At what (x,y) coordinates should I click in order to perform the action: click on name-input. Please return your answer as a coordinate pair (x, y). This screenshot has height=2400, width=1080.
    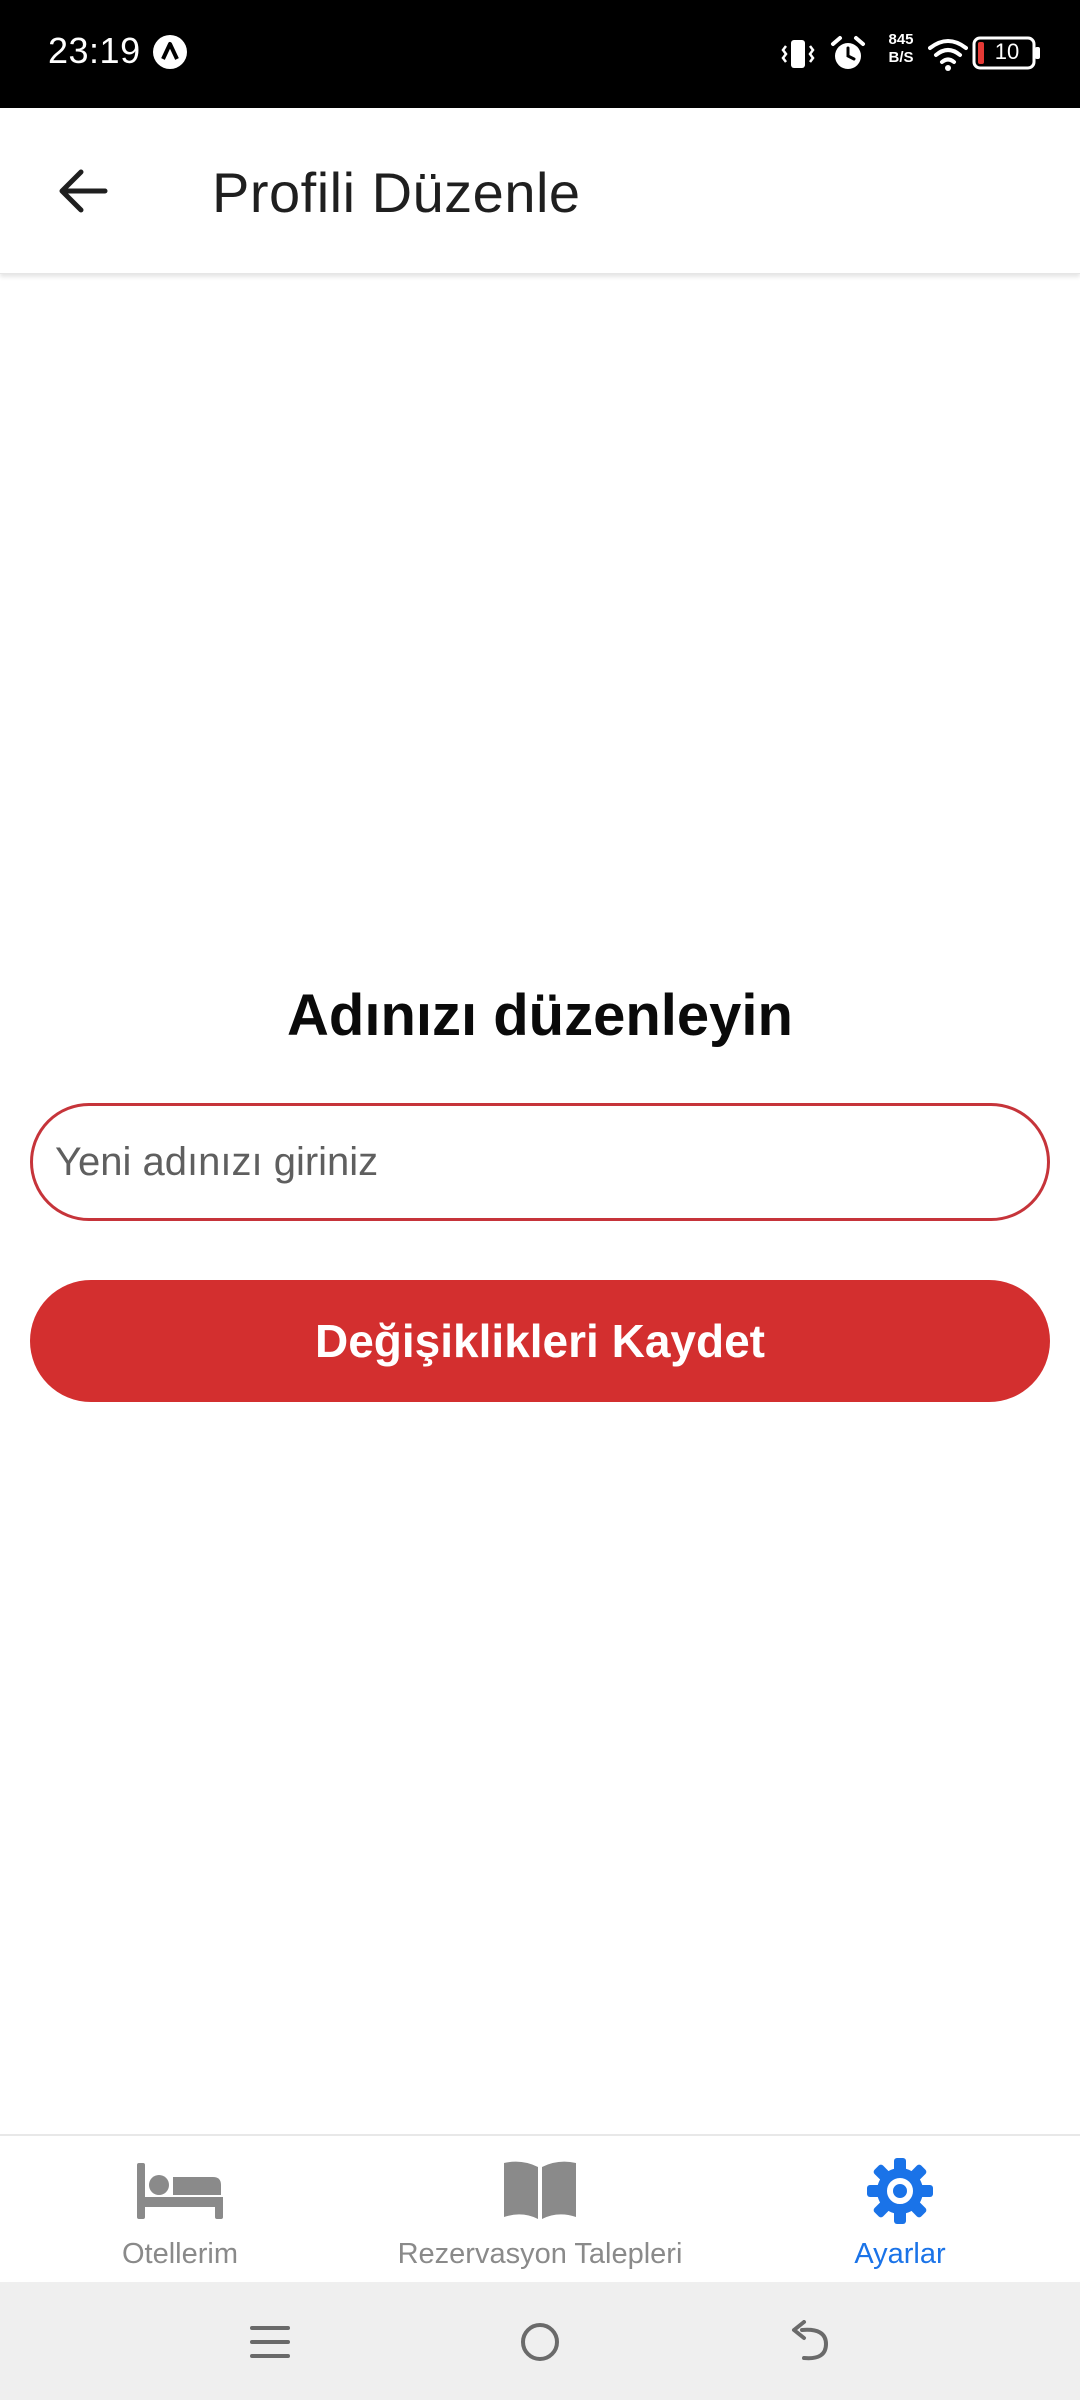
    Looking at the image, I should click on (540, 1162).